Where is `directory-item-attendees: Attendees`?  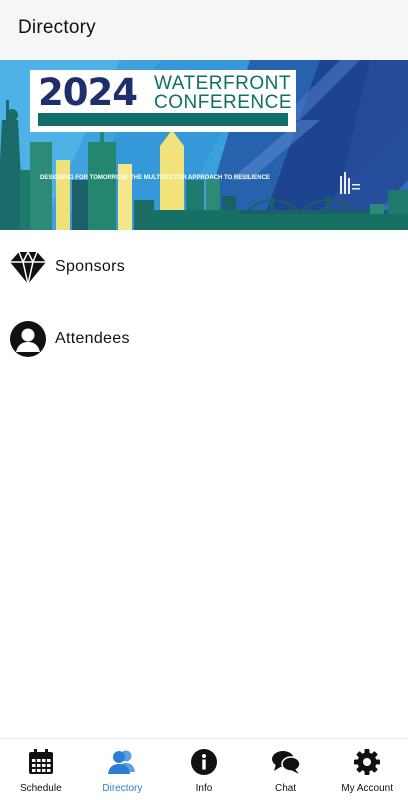 directory-item-attendees: Attendees is located at coordinates (204, 339).